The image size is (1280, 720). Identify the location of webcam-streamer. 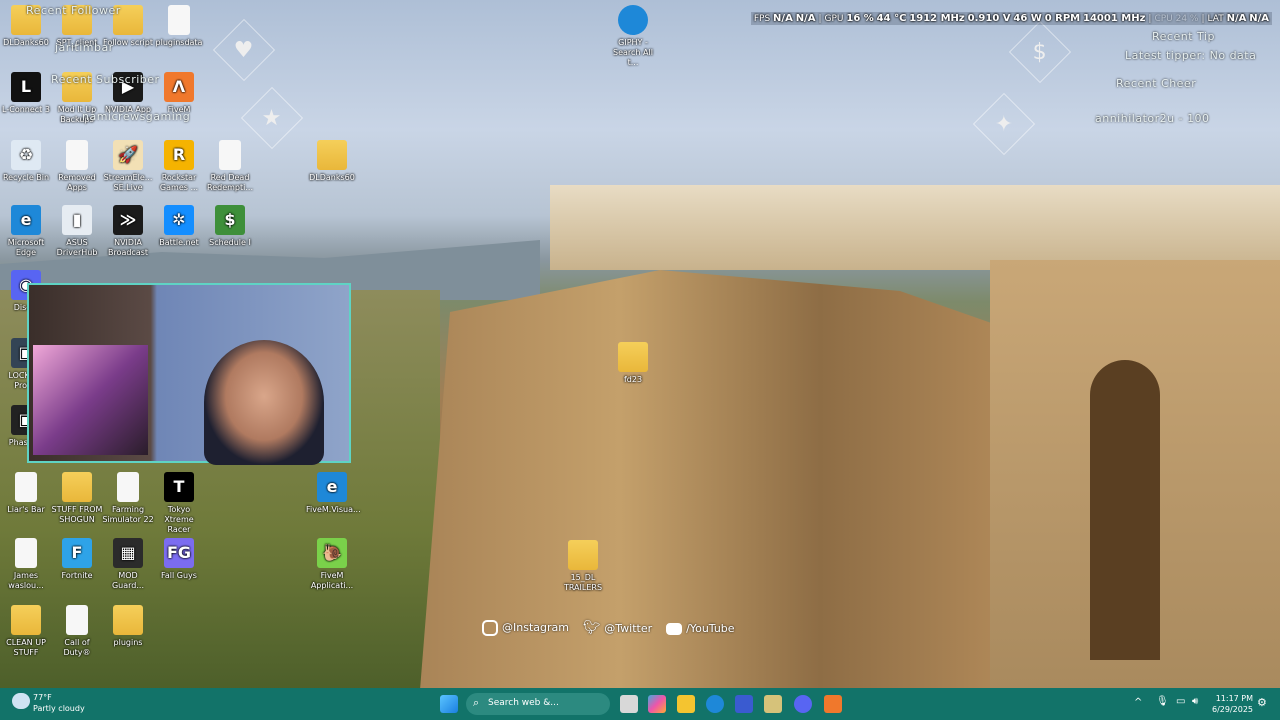
(264, 402).